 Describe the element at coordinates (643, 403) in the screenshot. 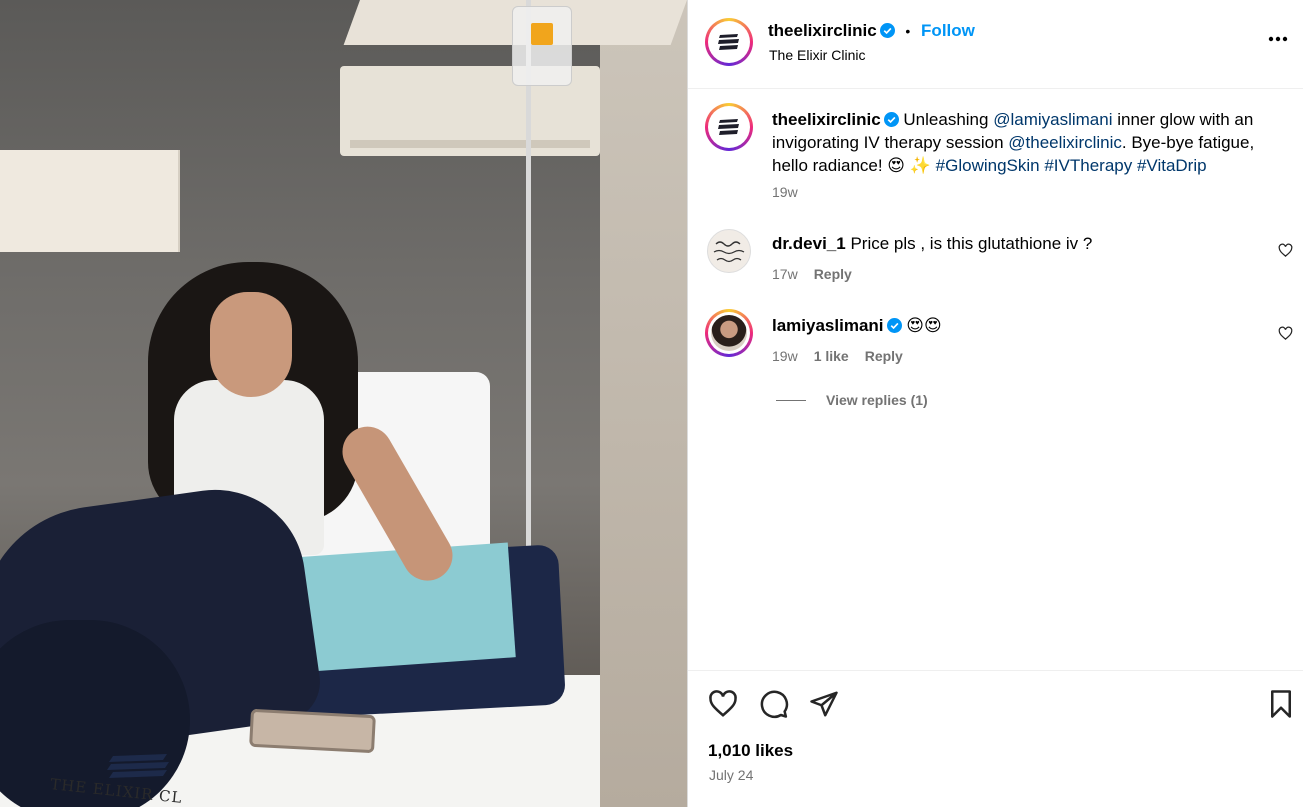

I see `photo-wall` at that location.